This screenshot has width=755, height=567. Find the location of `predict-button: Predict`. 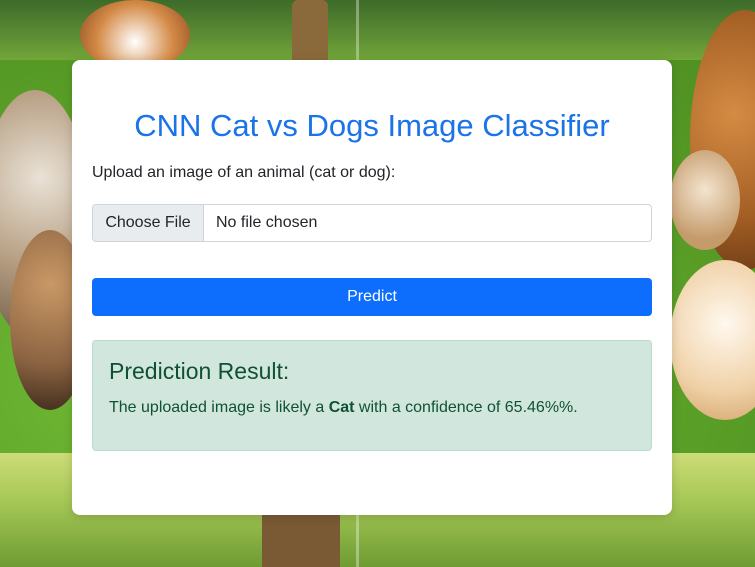

predict-button: Predict is located at coordinates (372, 297).